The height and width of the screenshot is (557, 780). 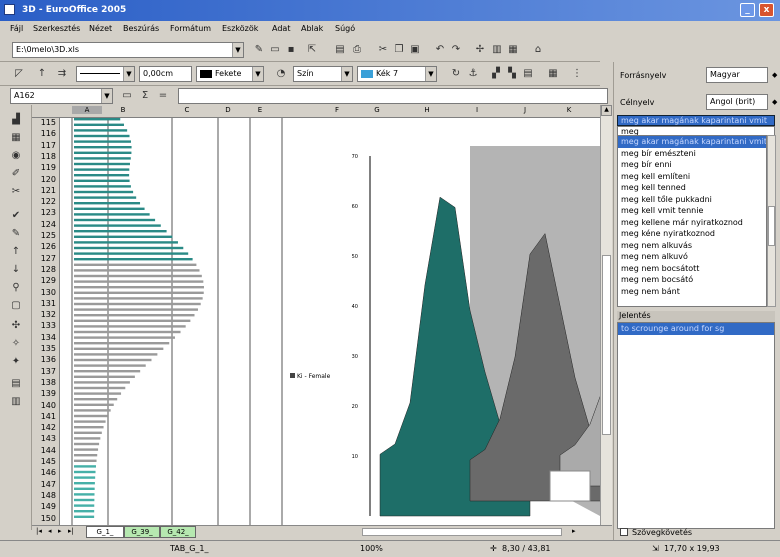 What do you see at coordinates (48, 156) in the screenshot?
I see `row-number: 118` at bounding box center [48, 156].